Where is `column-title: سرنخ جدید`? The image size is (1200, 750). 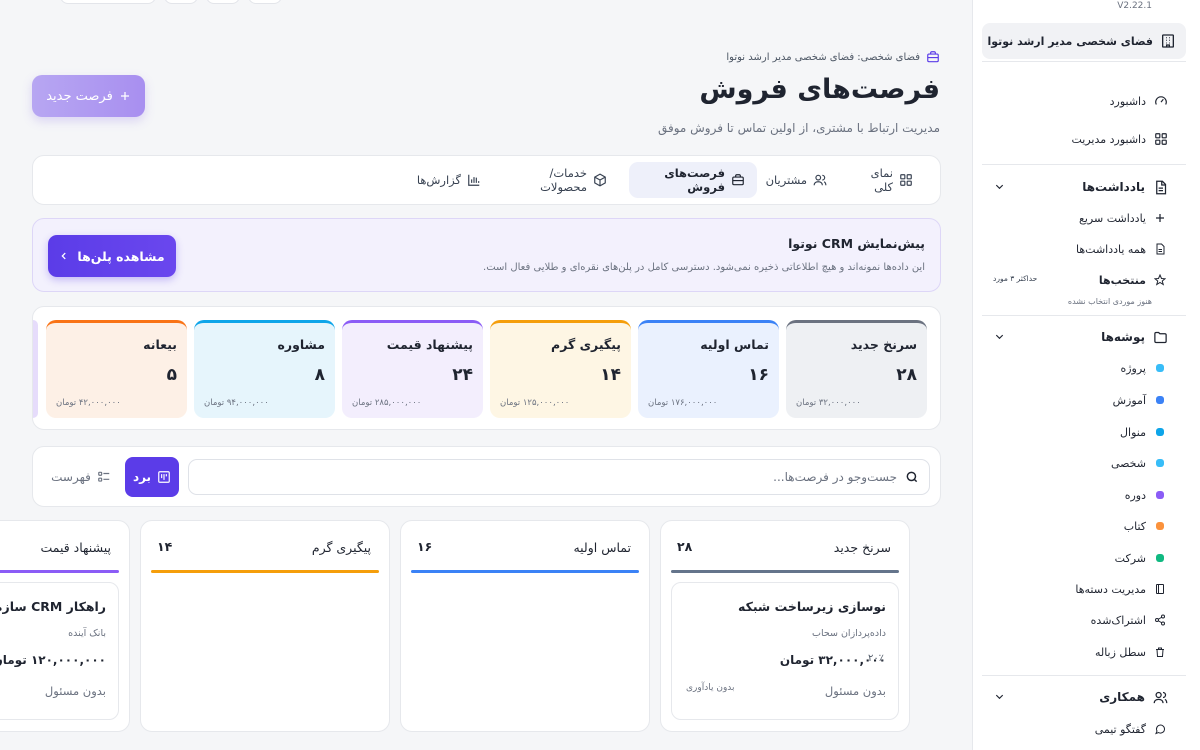
column-title: سرنخ جدید is located at coordinates (862, 547).